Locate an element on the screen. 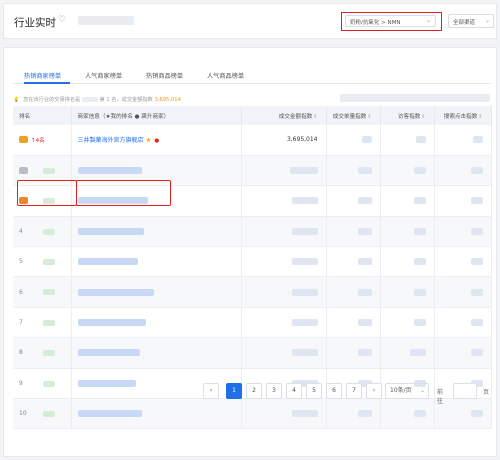 This screenshot has height=460, width=500. shop-name-link: 三井製薬海外官方旗舰店 is located at coordinates (111, 140).